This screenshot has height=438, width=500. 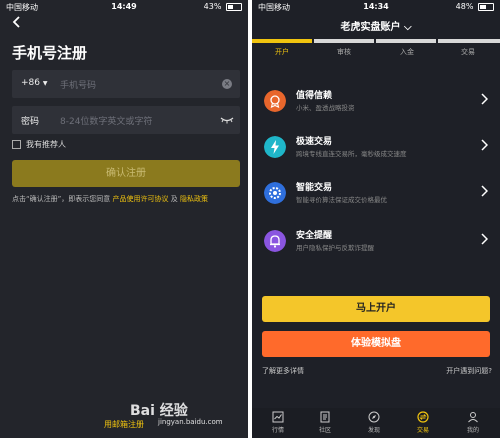 What do you see at coordinates (45, 83) in the screenshot?
I see `chevron-down-icon: ▼` at bounding box center [45, 83].